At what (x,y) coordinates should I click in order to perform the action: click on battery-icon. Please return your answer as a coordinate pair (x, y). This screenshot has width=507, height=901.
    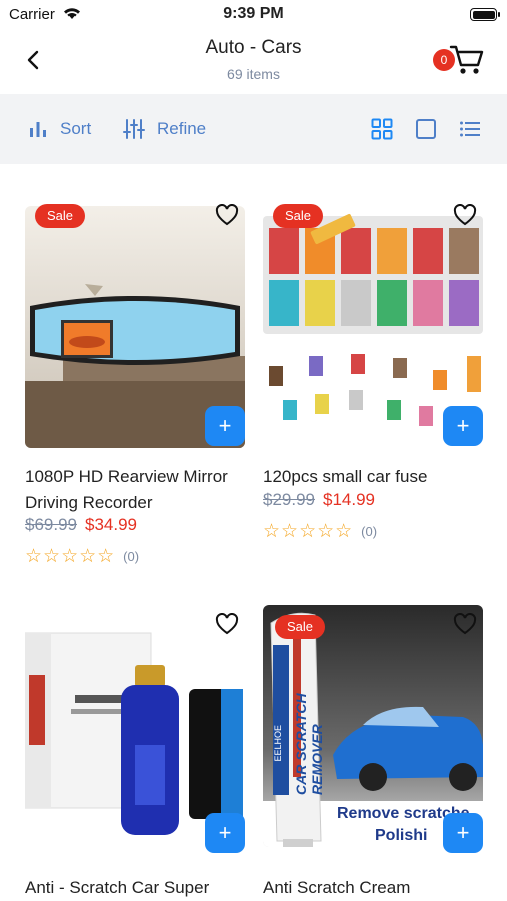
    Looking at the image, I should click on (485, 14).